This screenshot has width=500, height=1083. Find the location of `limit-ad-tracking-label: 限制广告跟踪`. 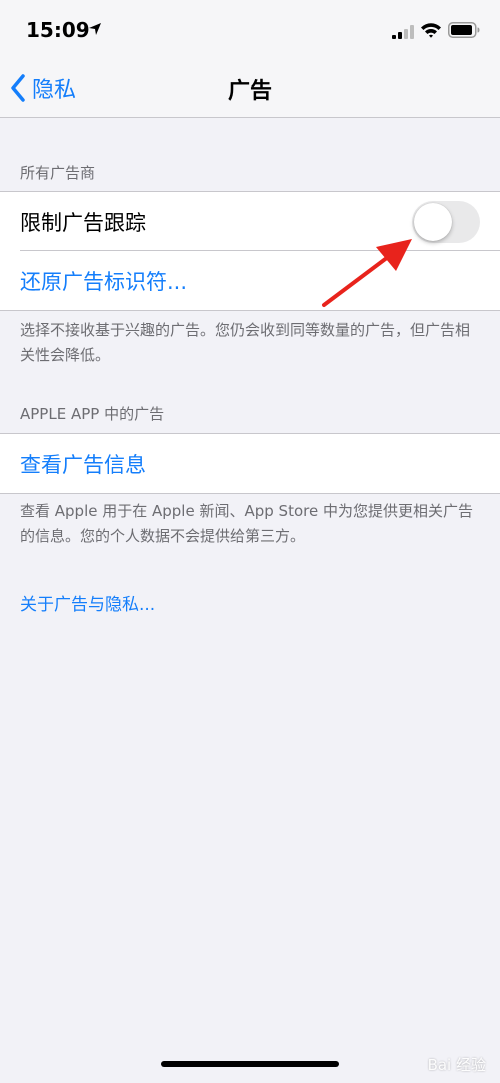

limit-ad-tracking-label: 限制广告跟踪 is located at coordinates (83, 222).